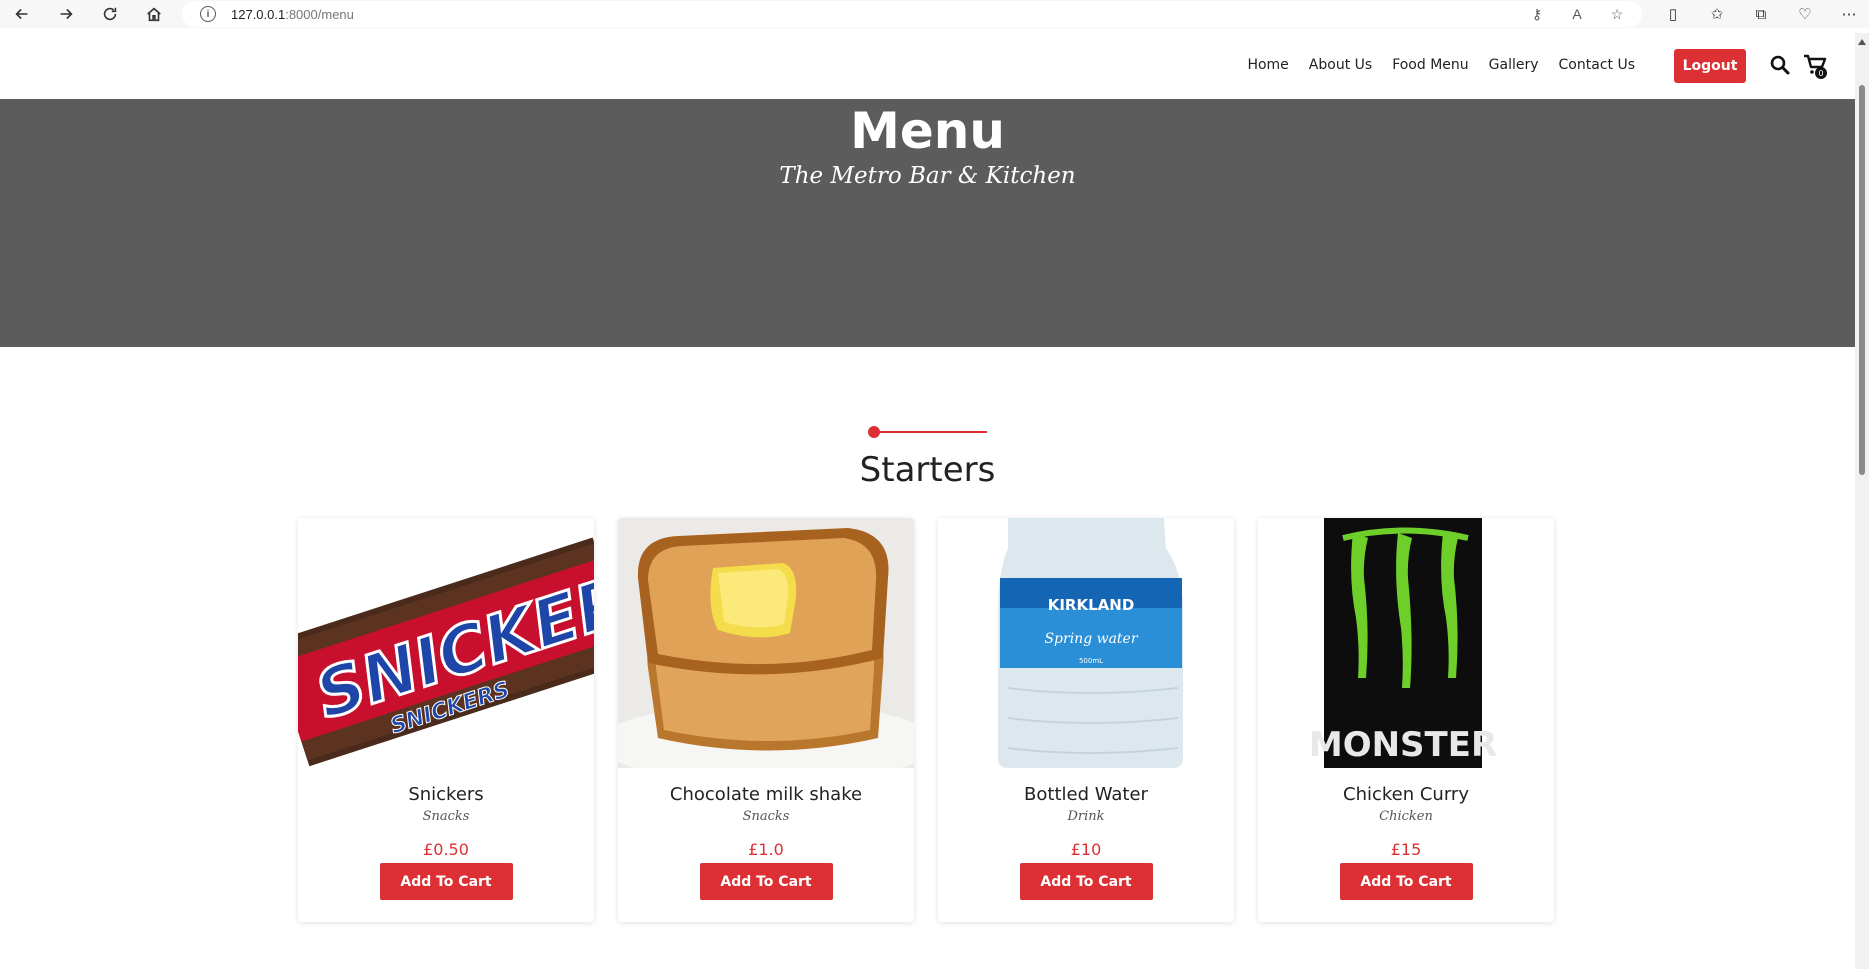 The image size is (1869, 969). I want to click on page-subtitle: The Metro Bar & Kitchen, so click(927, 176).